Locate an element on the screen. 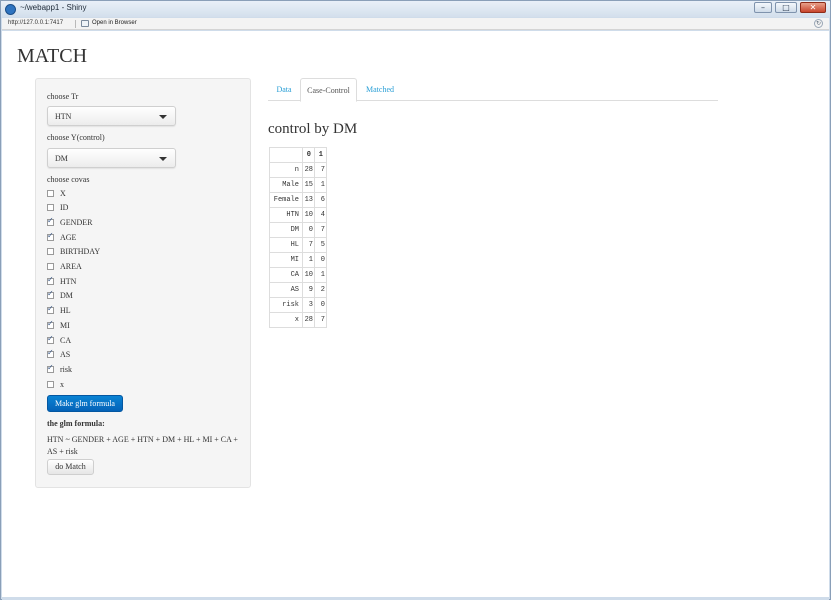  value-cell: 13 is located at coordinates (308, 200).